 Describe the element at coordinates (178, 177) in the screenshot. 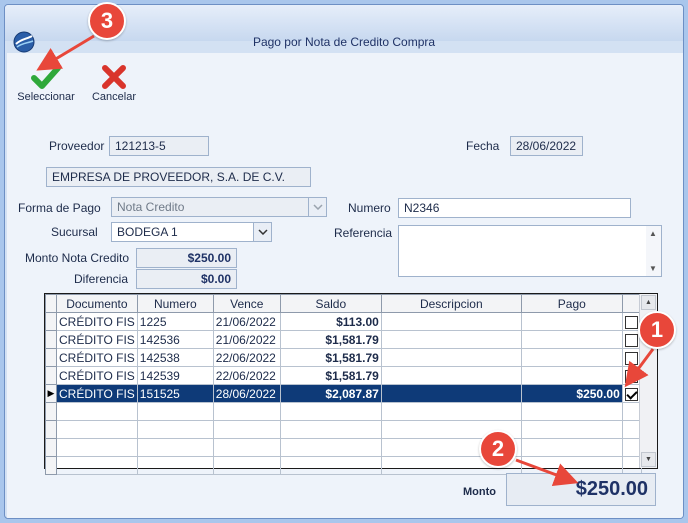

I see `empresa-field: EMPRESA DE PROVEEDOR, S.A. DE C.V.` at that location.